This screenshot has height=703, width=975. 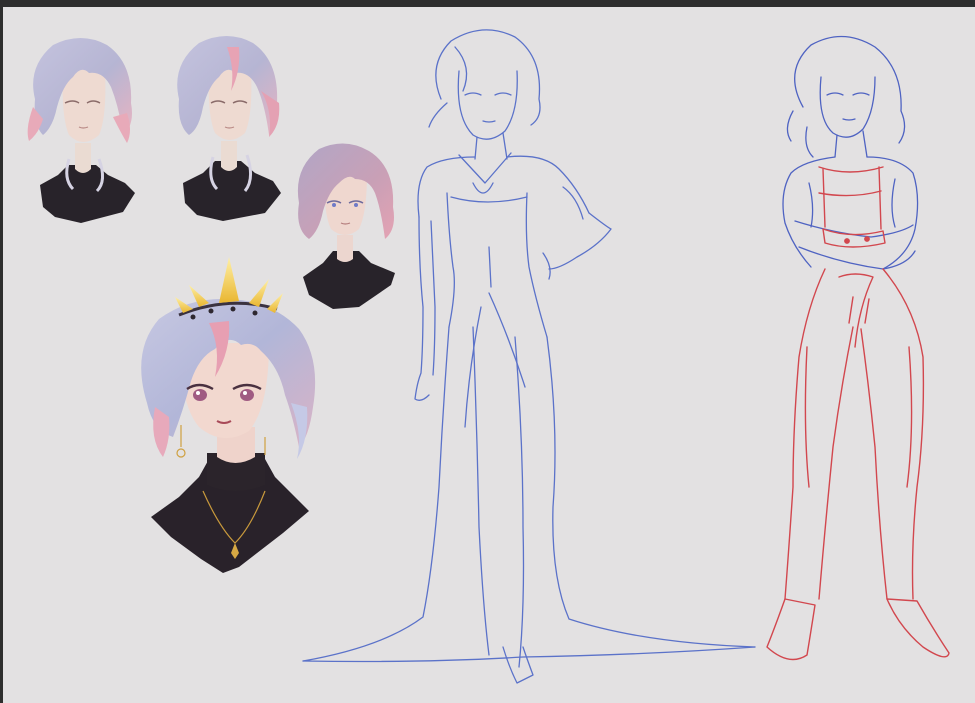 I want to click on crowned-portrait, so click(x=228, y=415).